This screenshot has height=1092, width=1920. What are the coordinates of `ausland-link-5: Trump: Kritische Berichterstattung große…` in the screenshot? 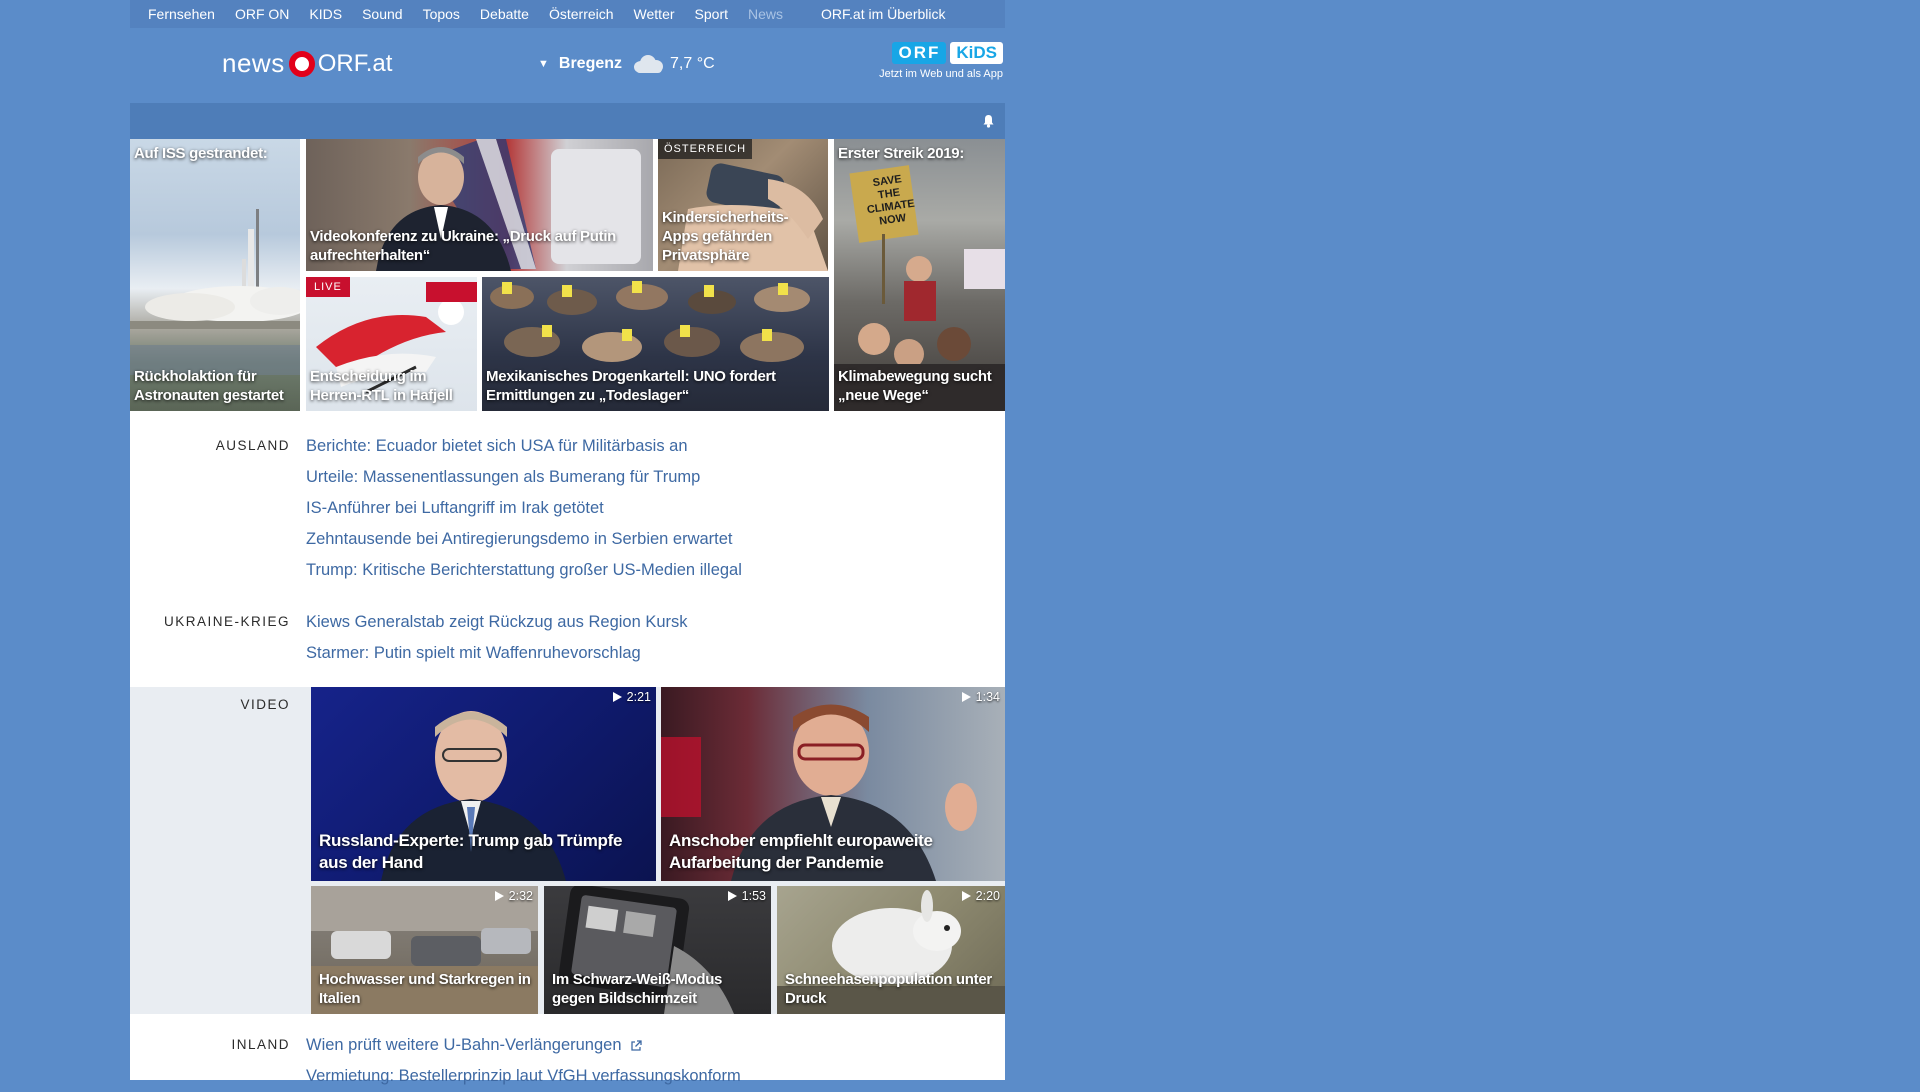 It's located at (524, 570).